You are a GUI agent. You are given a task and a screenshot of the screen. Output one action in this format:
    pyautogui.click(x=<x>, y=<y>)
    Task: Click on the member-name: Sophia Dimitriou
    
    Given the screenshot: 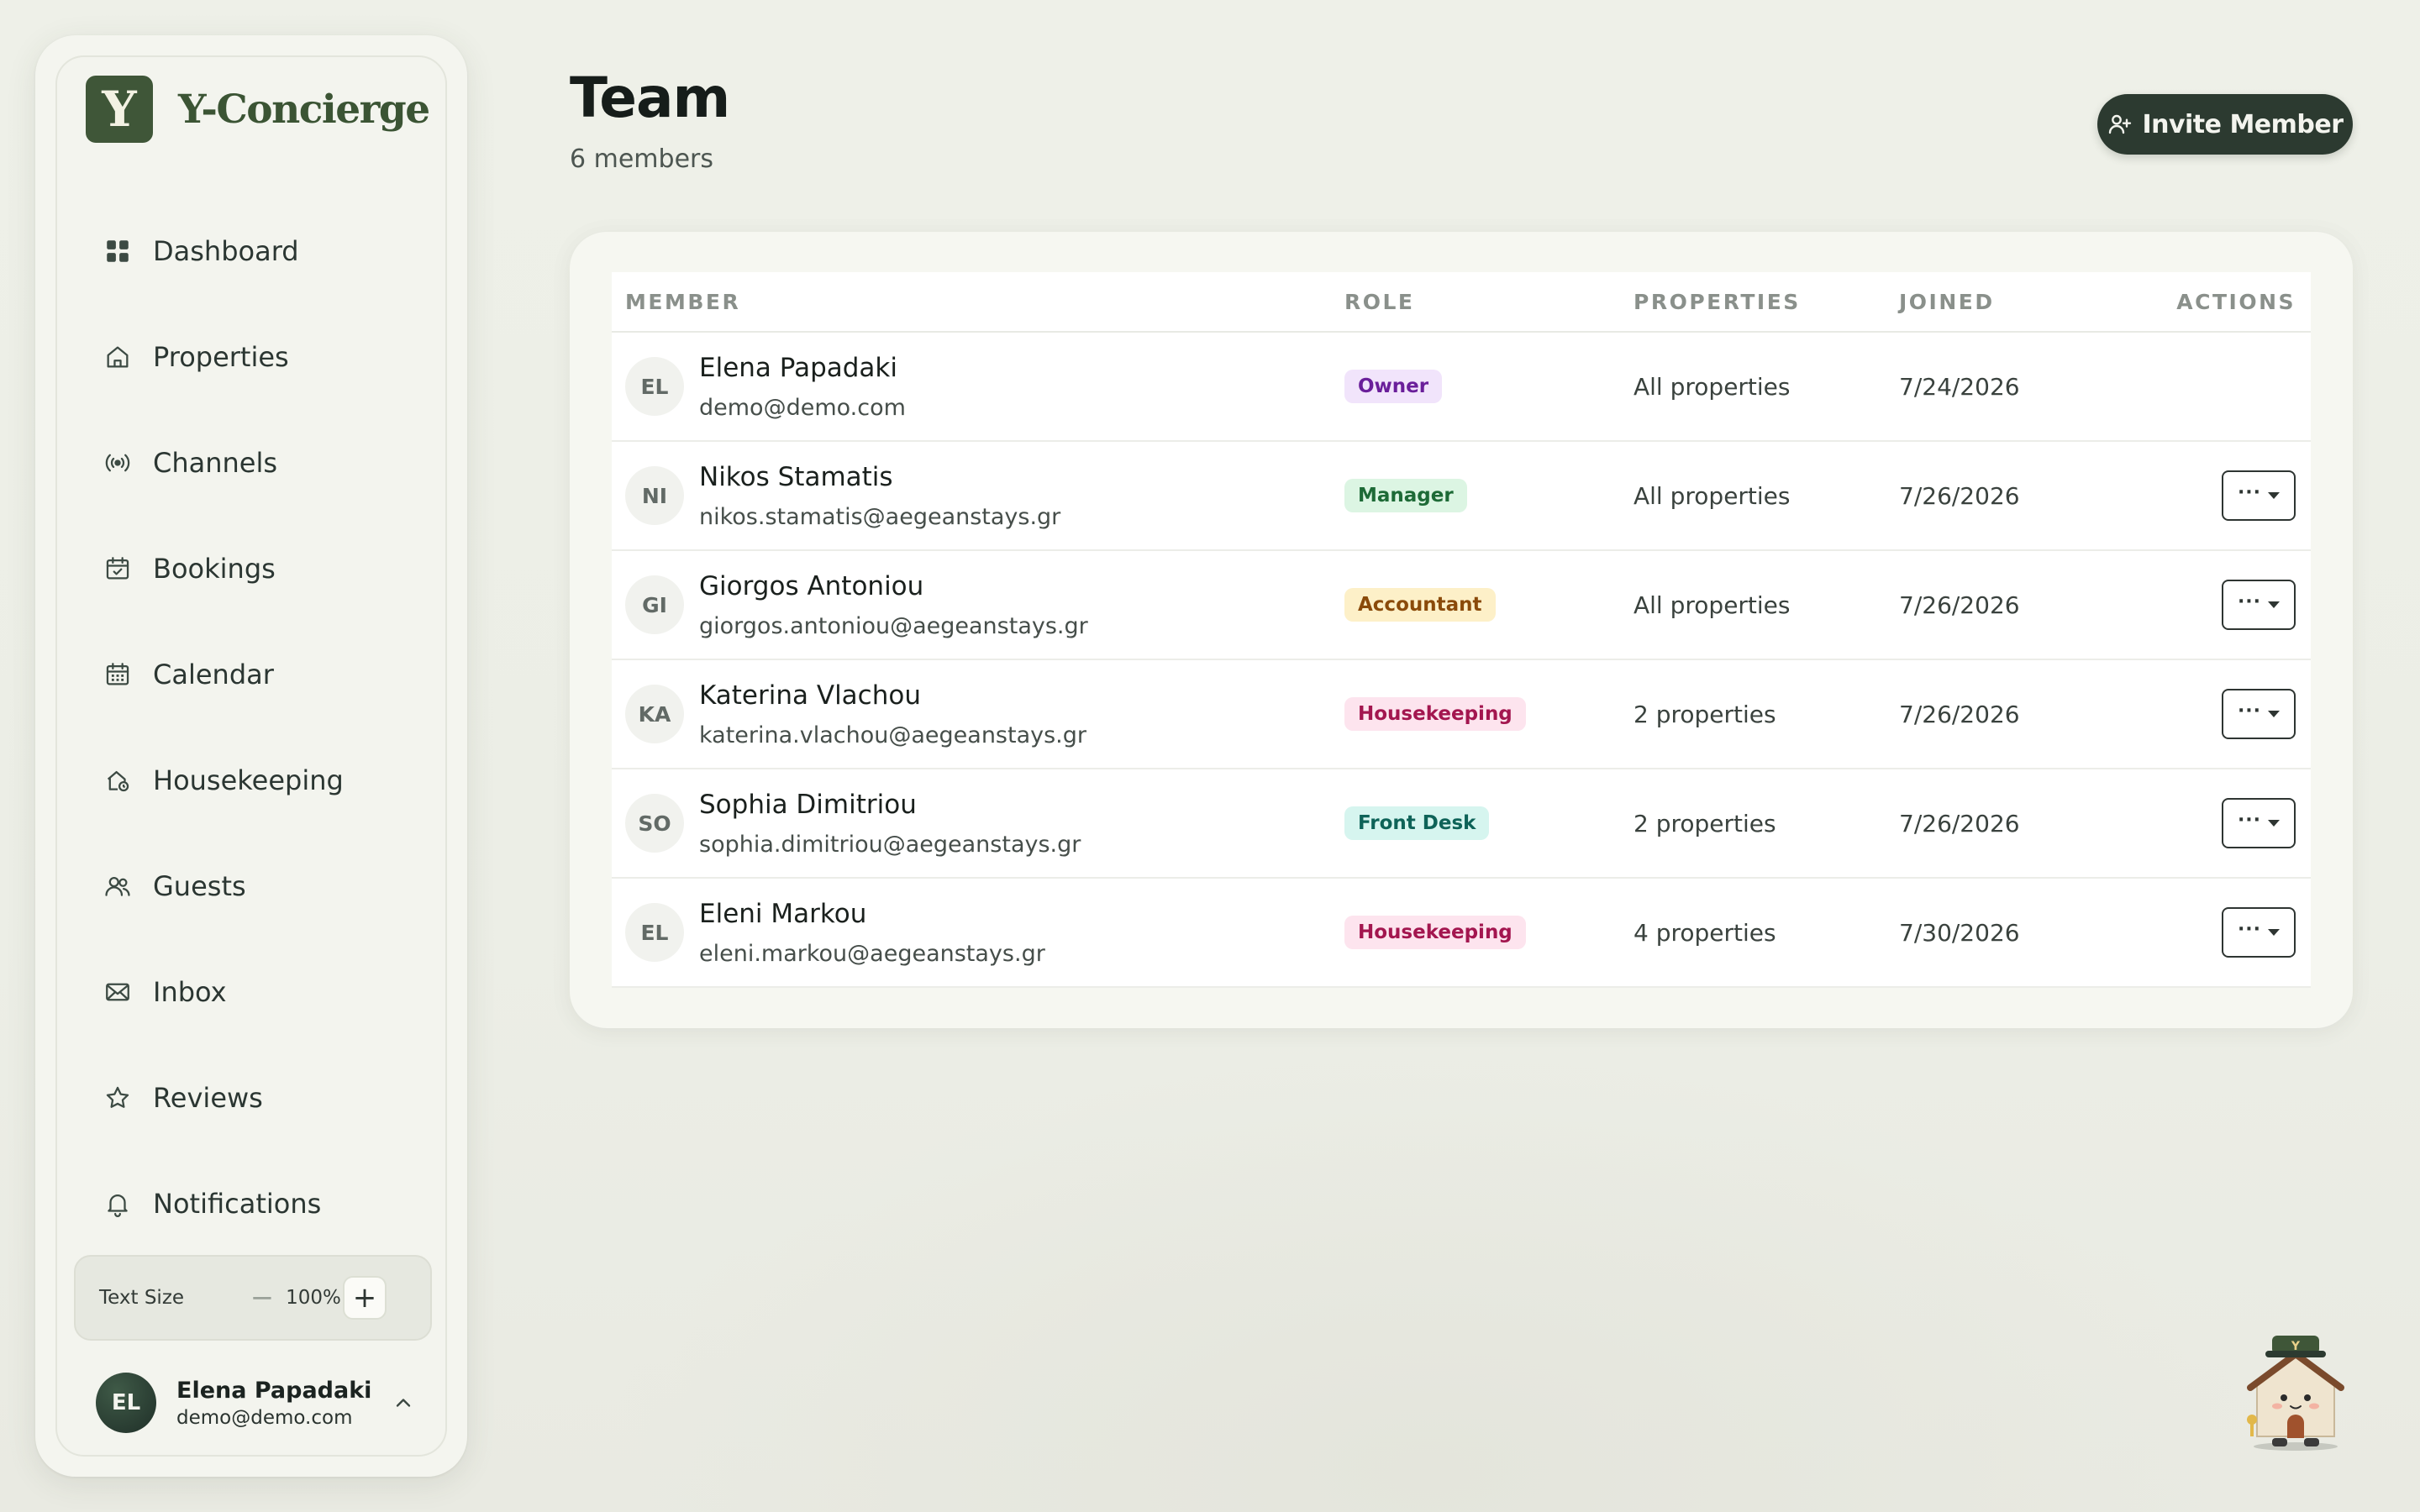 What is the action you would take?
    pyautogui.click(x=808, y=804)
    